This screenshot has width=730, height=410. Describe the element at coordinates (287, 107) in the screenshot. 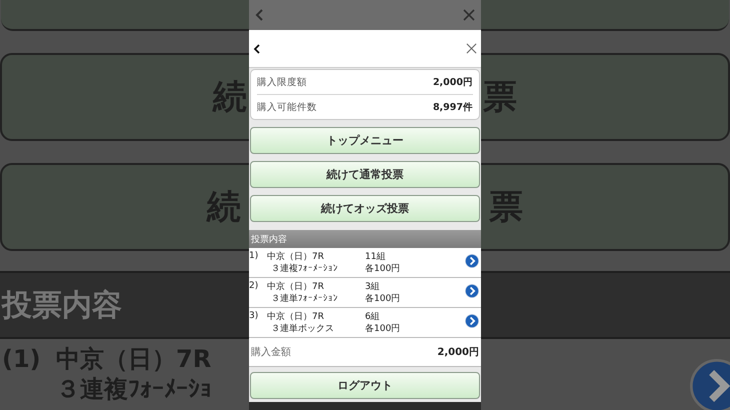

I see `info-label: 購入可能件数` at that location.